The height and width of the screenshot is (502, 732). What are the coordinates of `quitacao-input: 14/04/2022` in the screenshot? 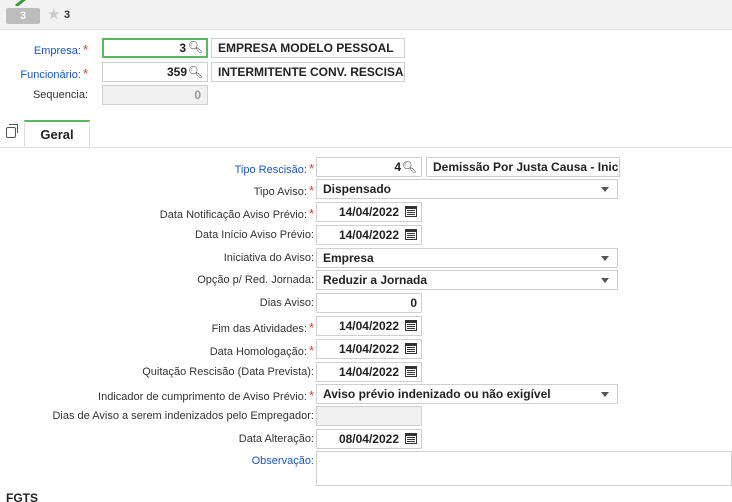 It's located at (369, 372).